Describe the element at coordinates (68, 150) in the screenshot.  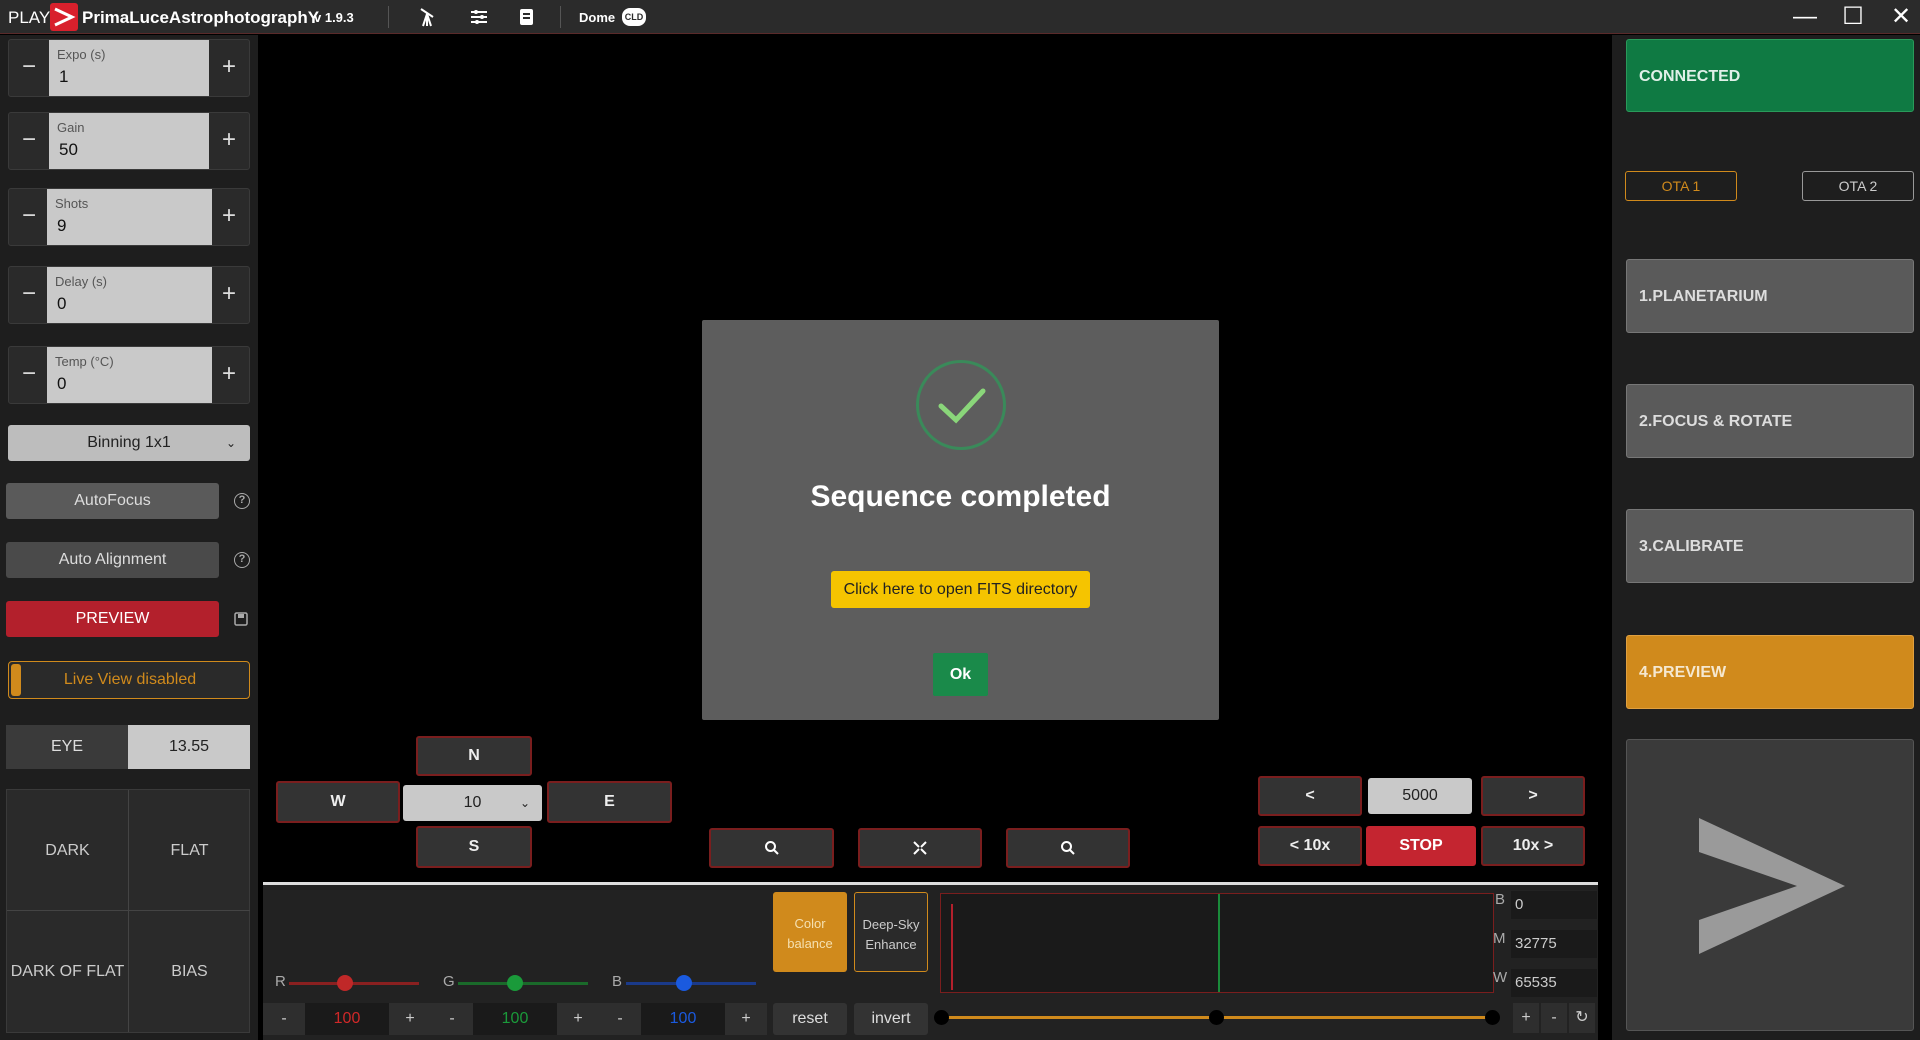
I see `field-value: 50` at that location.